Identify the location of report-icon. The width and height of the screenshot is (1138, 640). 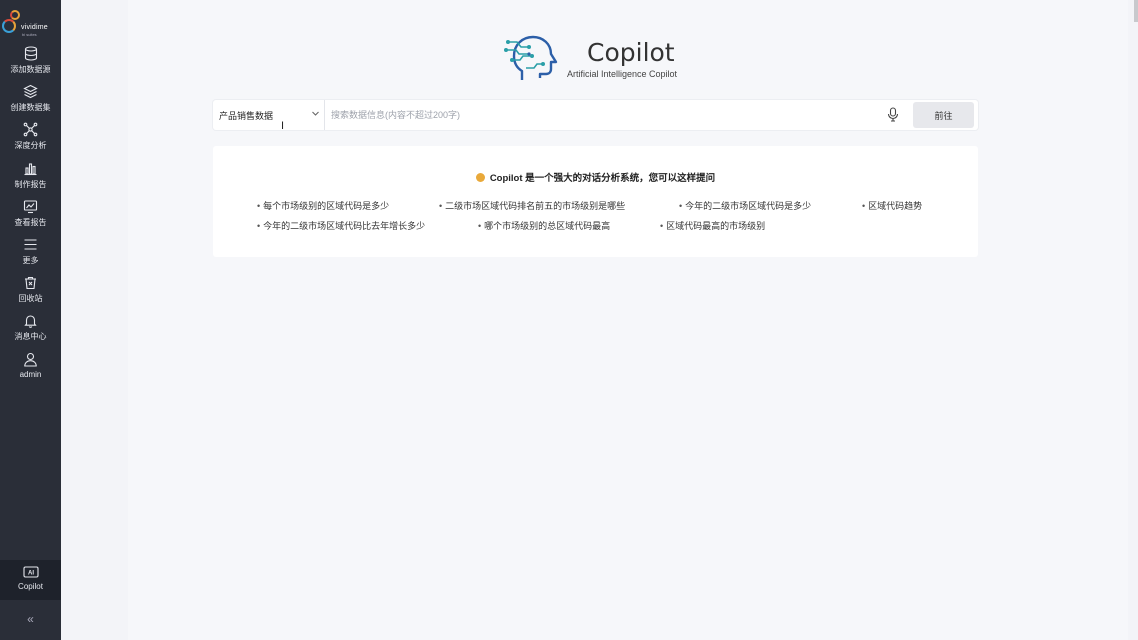
(30, 207).